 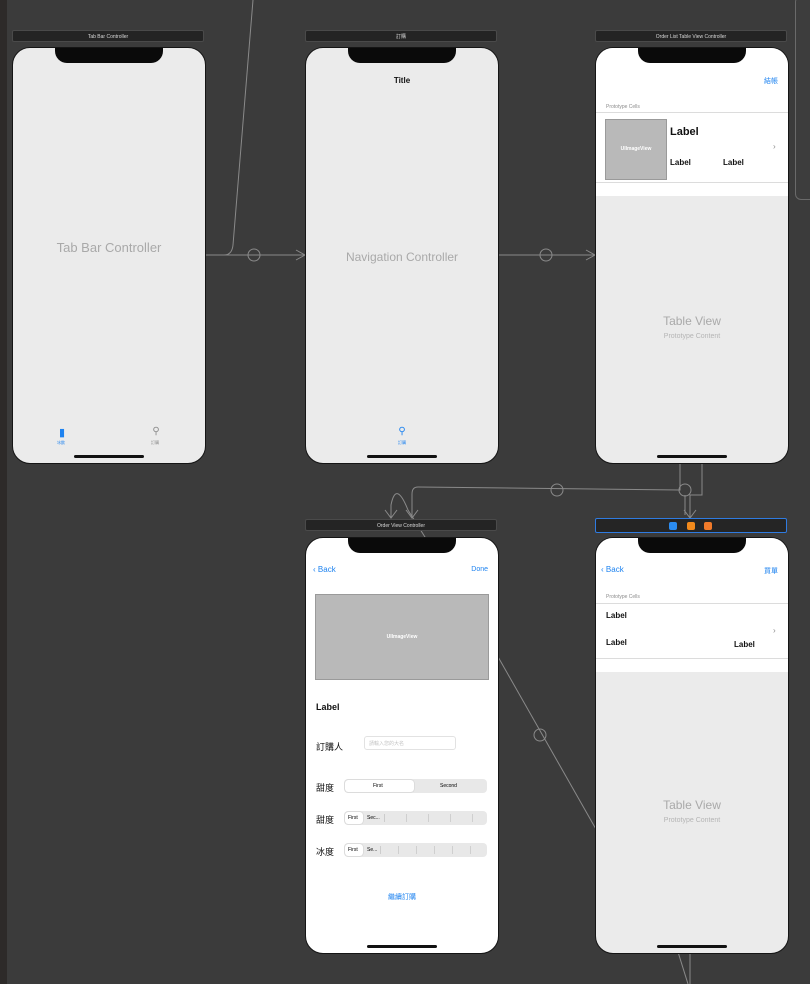 I want to click on scene-header-detail, so click(x=691, y=525).